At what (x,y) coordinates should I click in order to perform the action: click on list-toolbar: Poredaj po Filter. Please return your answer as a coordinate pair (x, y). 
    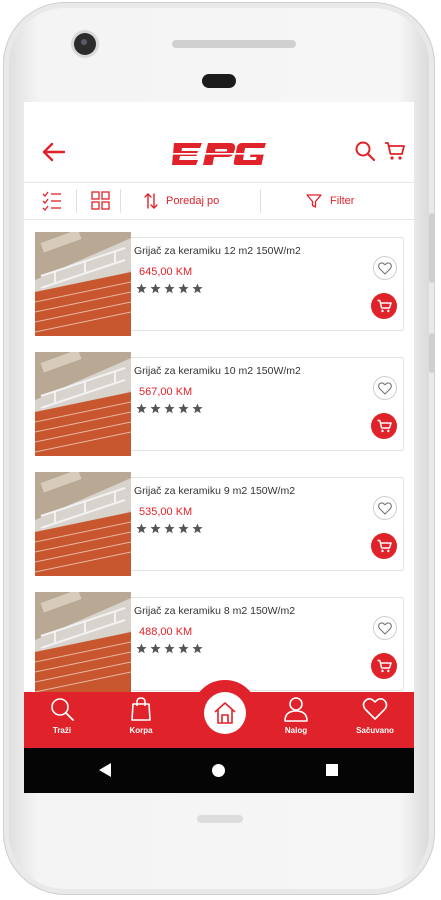
    Looking at the image, I should click on (219, 201).